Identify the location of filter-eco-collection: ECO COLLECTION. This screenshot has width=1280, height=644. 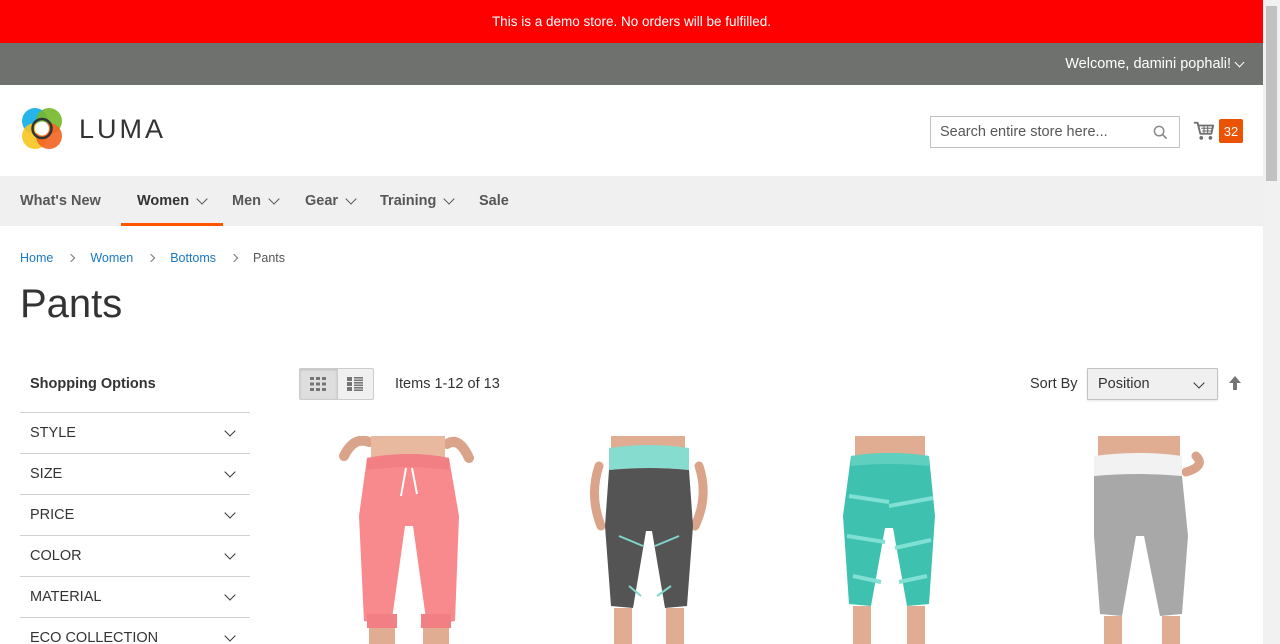
(135, 630).